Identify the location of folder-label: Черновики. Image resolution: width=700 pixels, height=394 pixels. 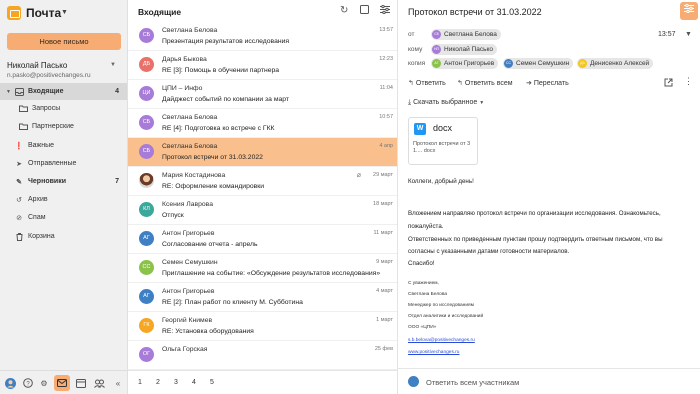
(47, 181).